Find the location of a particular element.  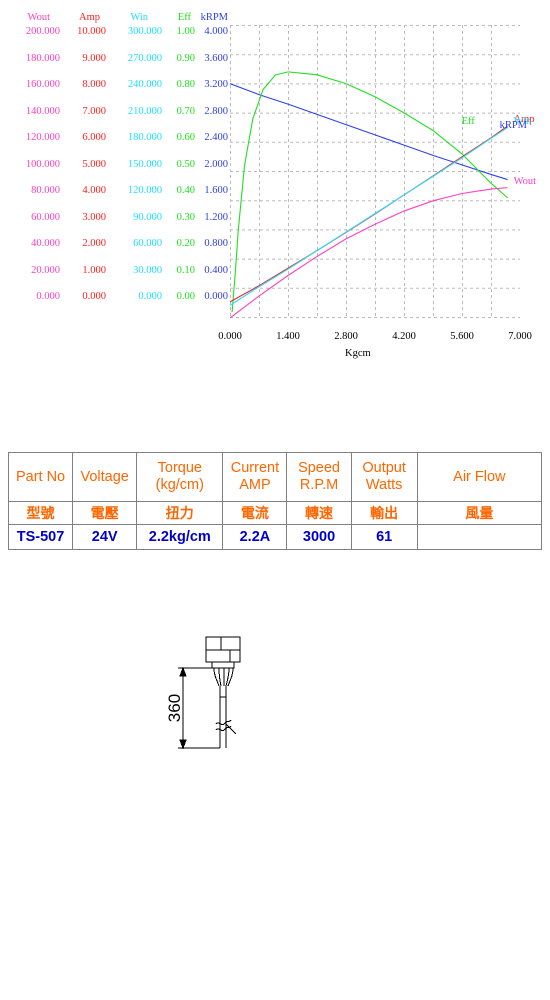

x-tick-label: 7.000 is located at coordinates (520, 336).